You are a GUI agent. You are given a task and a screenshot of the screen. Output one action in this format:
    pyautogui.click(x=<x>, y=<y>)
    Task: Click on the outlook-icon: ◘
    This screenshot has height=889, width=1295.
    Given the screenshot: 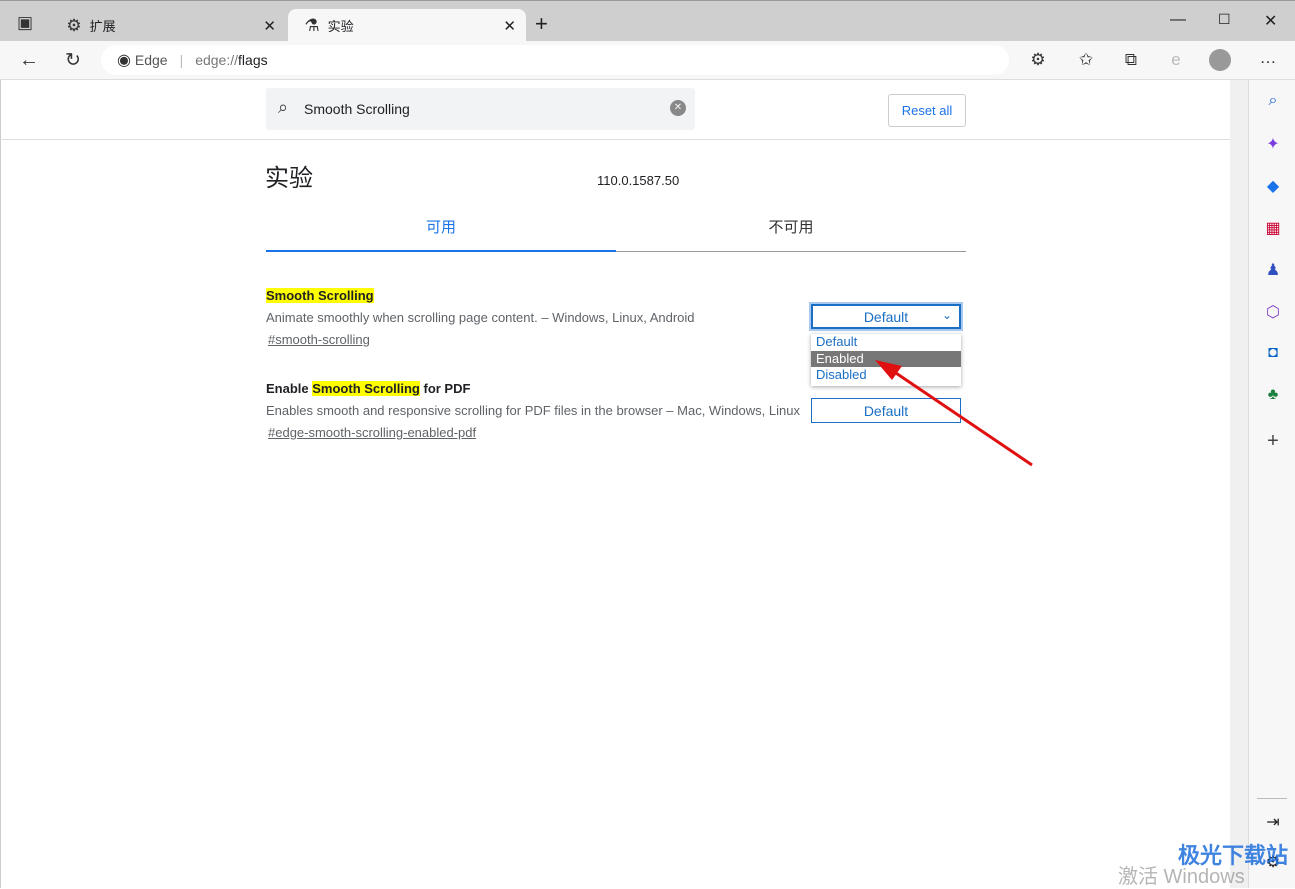 What is the action you would take?
    pyautogui.click(x=1273, y=353)
    